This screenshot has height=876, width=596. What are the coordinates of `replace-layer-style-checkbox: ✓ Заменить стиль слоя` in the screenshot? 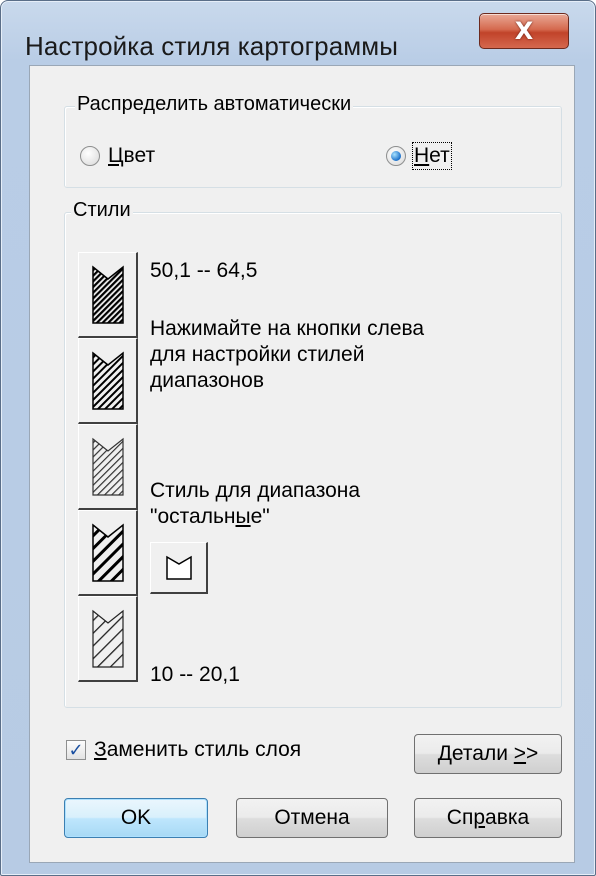 It's located at (183, 750).